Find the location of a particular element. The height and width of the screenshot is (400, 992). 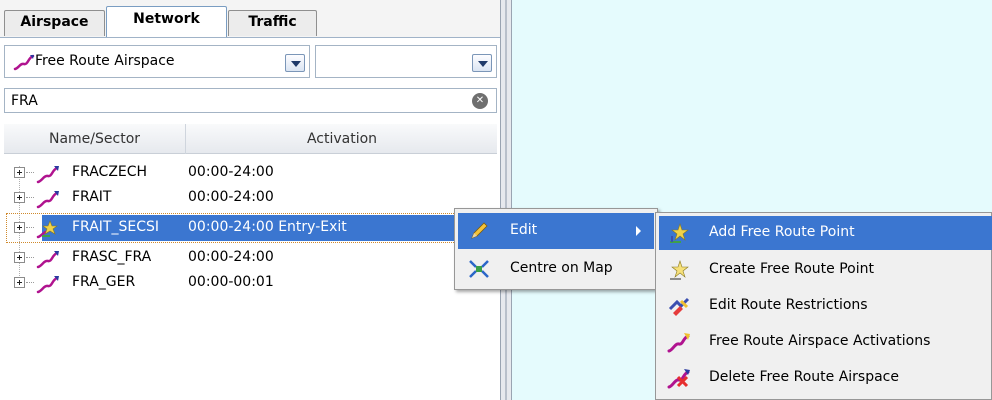

tab-airspace: Airspace is located at coordinates (54, 23).